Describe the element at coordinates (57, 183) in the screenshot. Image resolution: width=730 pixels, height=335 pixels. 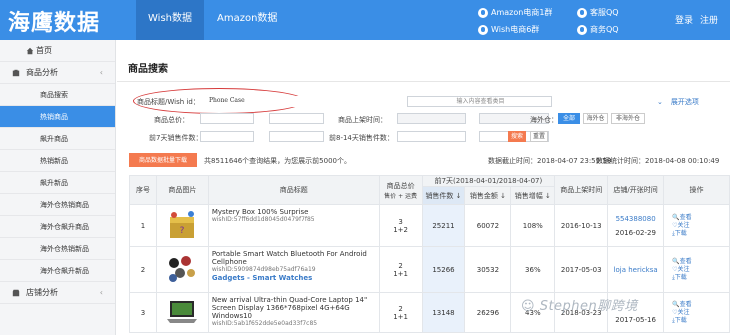
I see `sidebar-item-rising-new: 飙升新品` at that location.